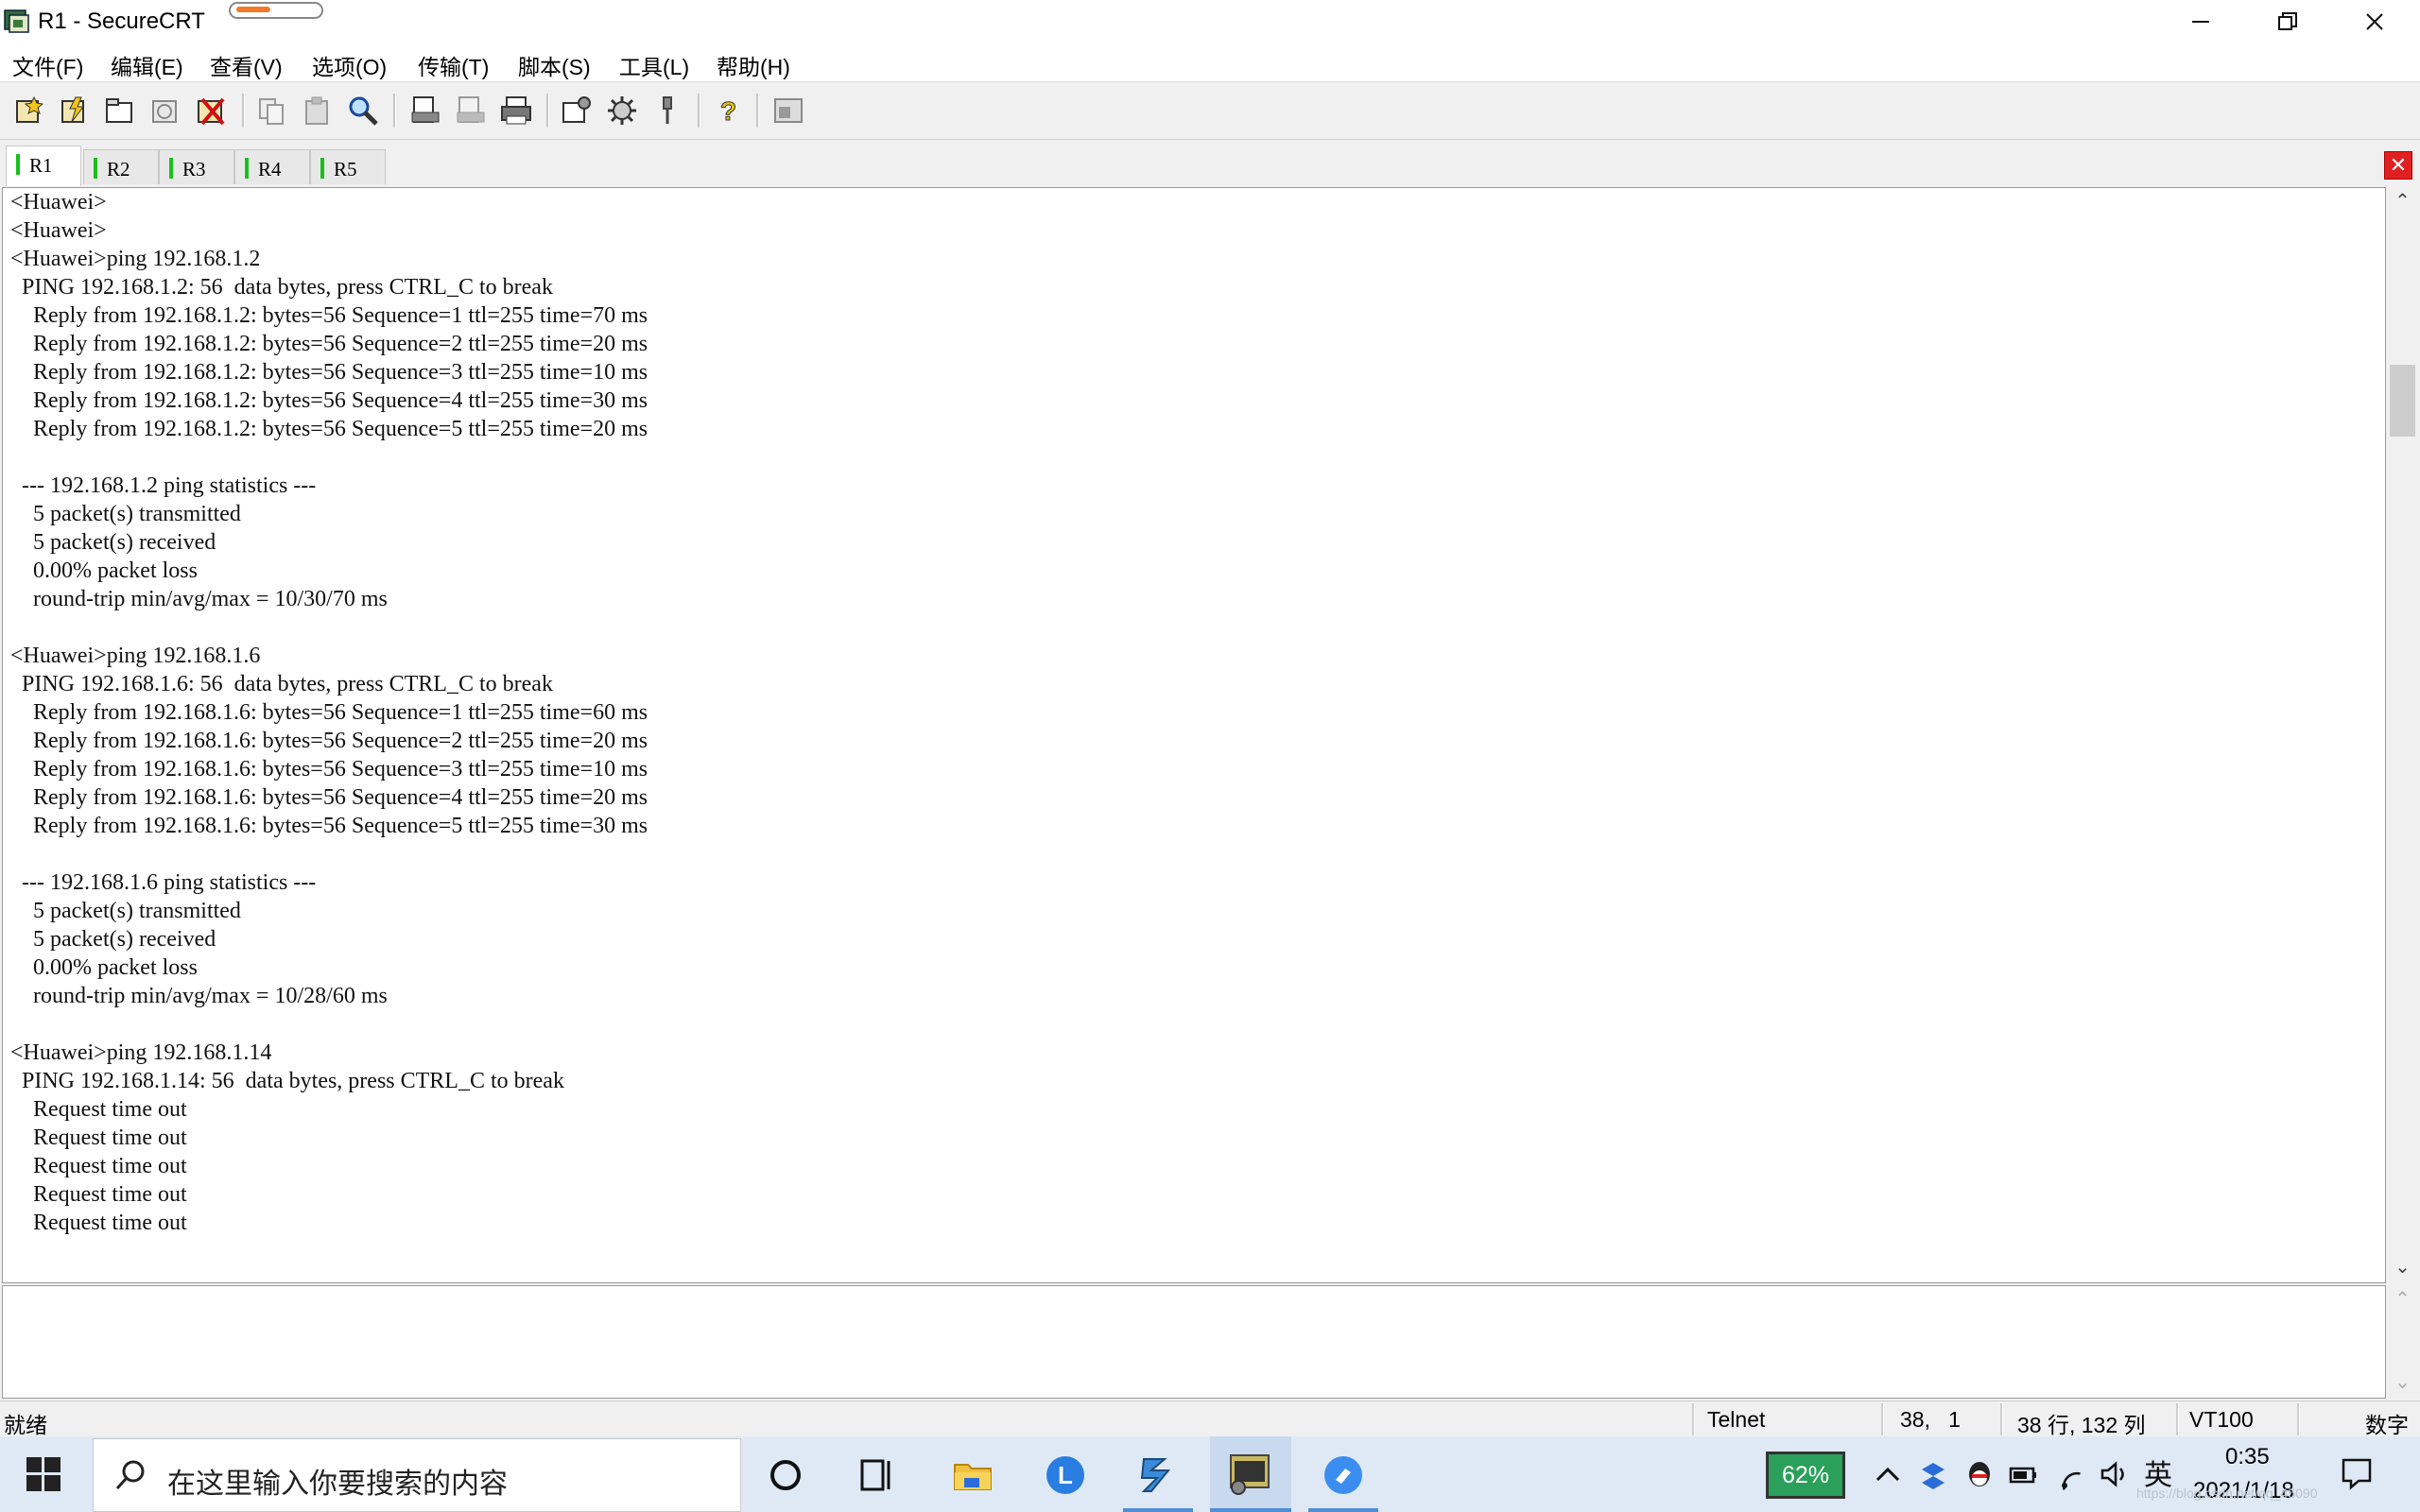 The image size is (2420, 1512). What do you see at coordinates (2247, 1457) in the screenshot?
I see `clock-time: 0:35` at bounding box center [2247, 1457].